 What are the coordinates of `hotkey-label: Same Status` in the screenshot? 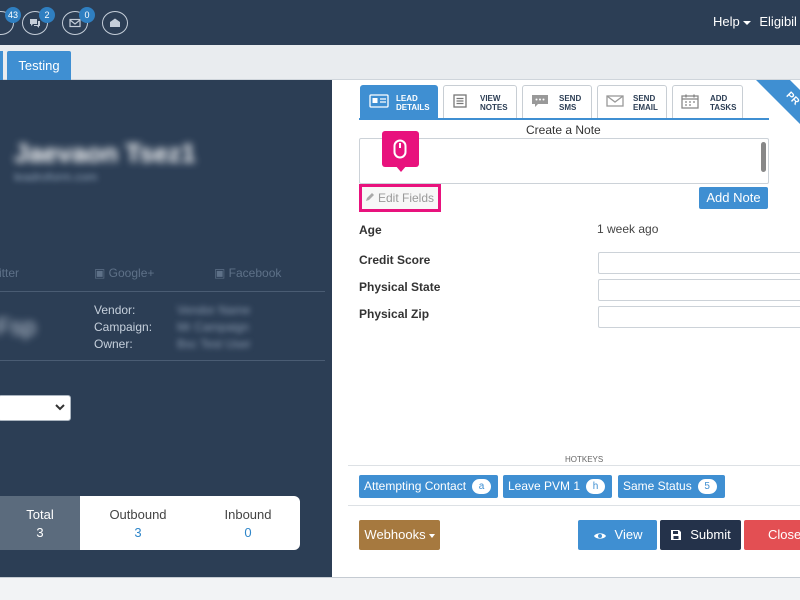 It's located at (657, 486).